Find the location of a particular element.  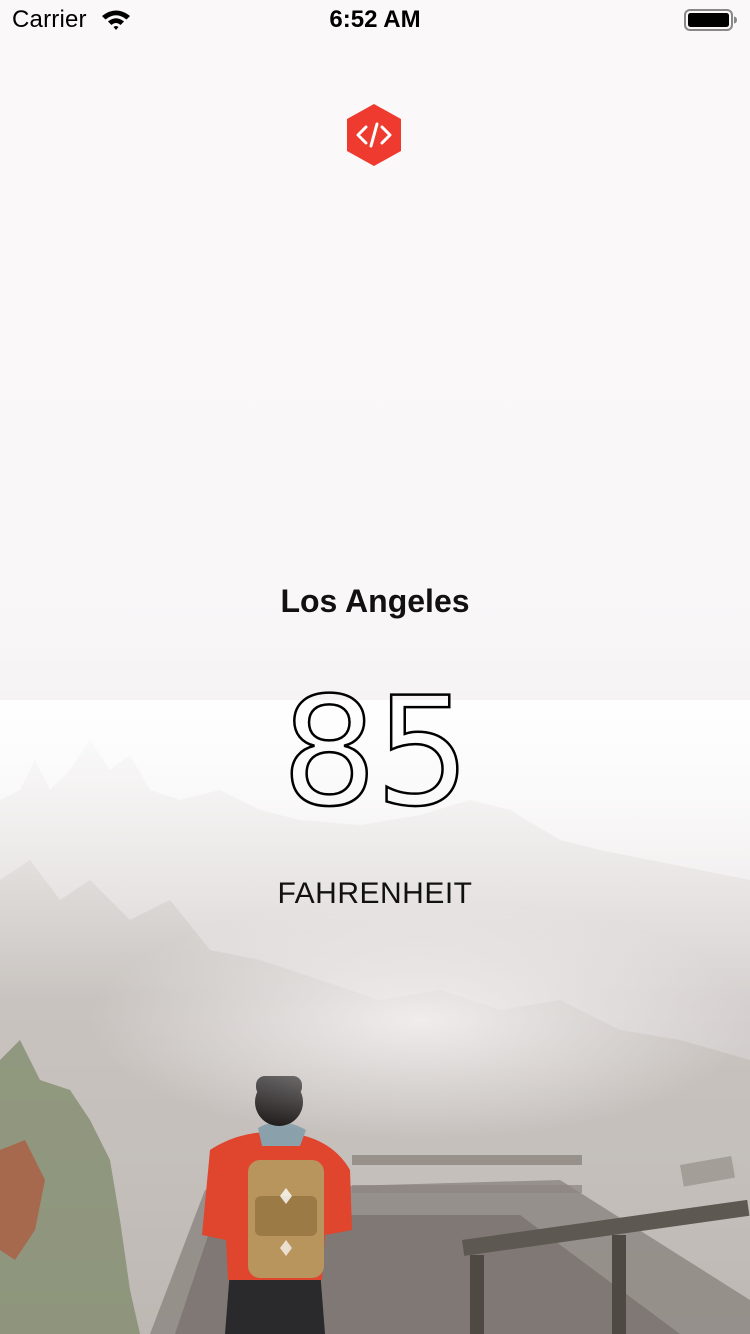

city-name: Los Angeles is located at coordinates (375, 601).